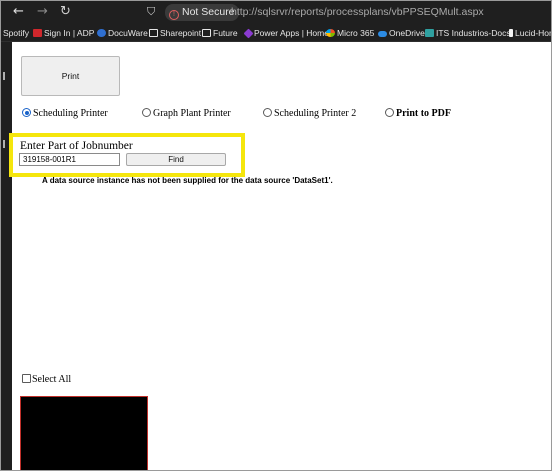  Describe the element at coordinates (225, 33) in the screenshot. I see `bookmark-label: Future` at that location.